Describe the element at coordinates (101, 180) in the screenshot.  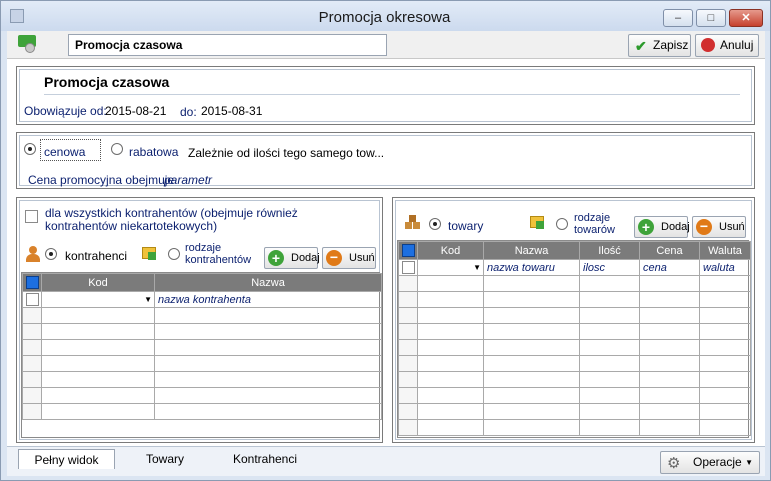
I see `covers-label: Cena promocyjna obejmuje` at that location.